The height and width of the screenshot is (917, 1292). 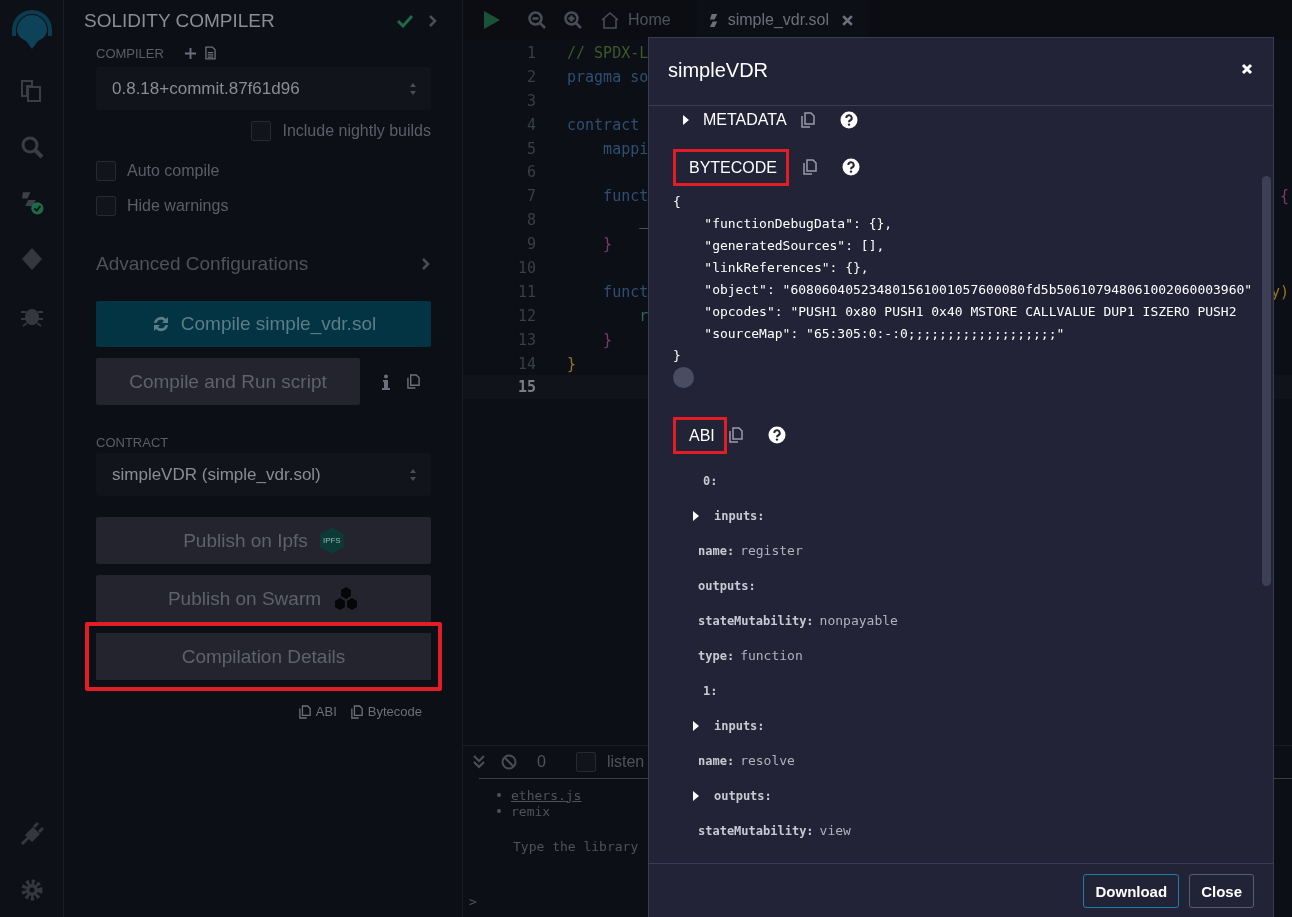 What do you see at coordinates (786, 268) in the screenshot?
I see `json-line: "linkReferences": {},` at bounding box center [786, 268].